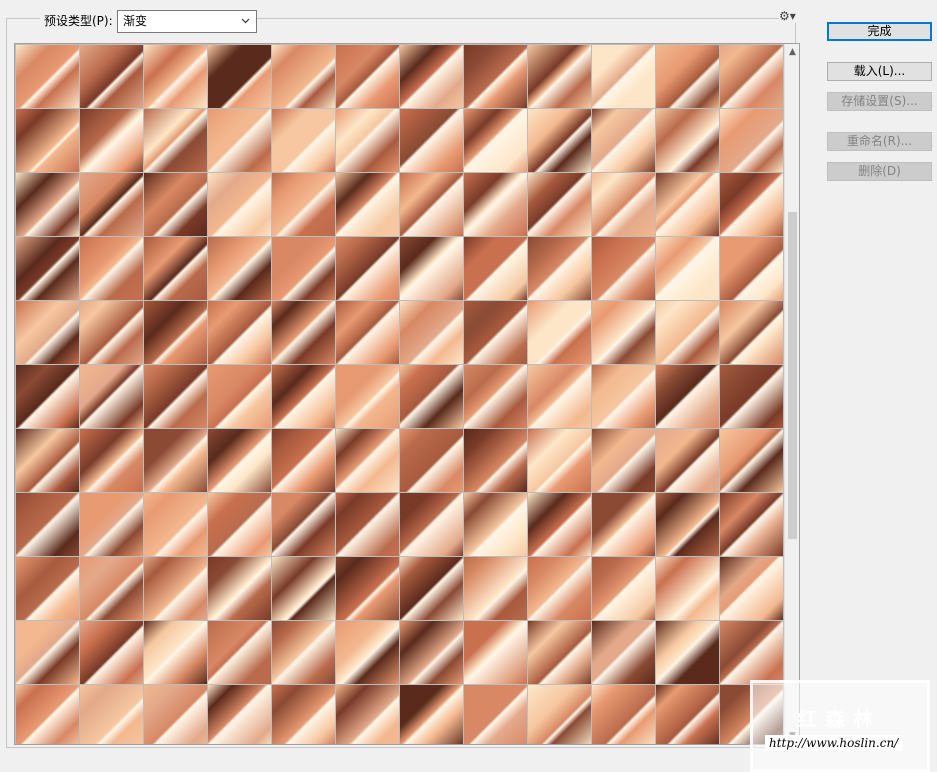 The width and height of the screenshot is (937, 772). I want to click on scroll-thumb, so click(792, 375).